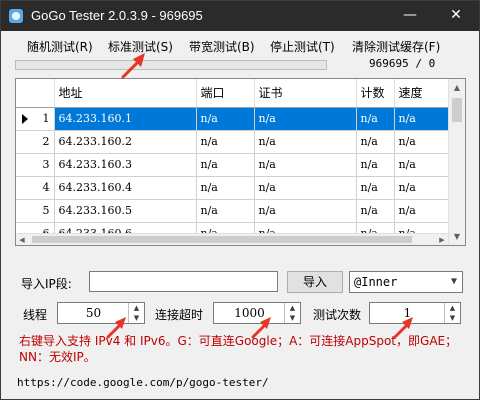 The image size is (480, 400). Describe the element at coordinates (143, 382) in the screenshot. I see `project-url: https://code.google.com/p/gogo-tester/` at that location.